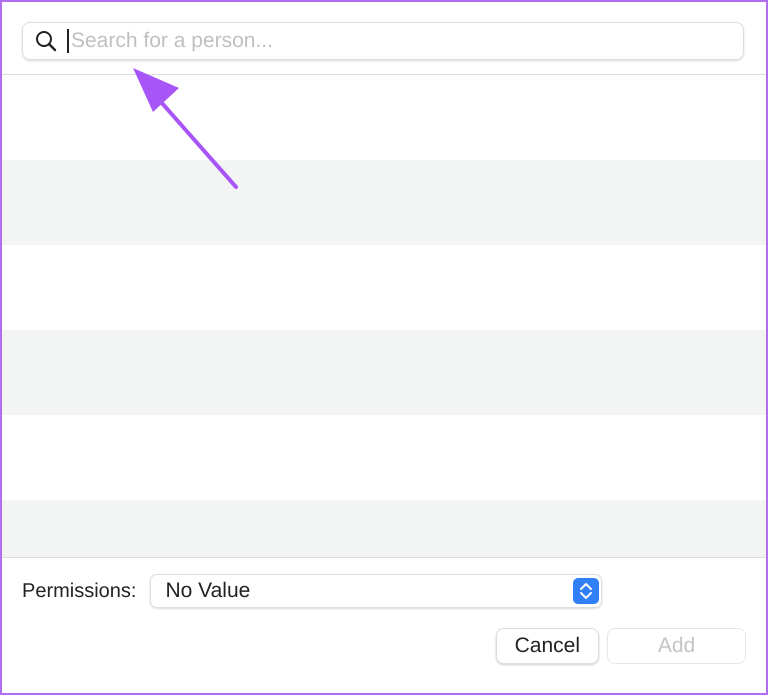 The width and height of the screenshot is (768, 695). I want to click on permissions-label: Permissions:, so click(79, 591).